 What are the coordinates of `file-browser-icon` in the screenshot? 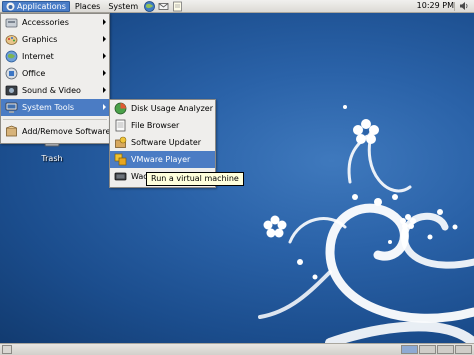 It's located at (120, 125).